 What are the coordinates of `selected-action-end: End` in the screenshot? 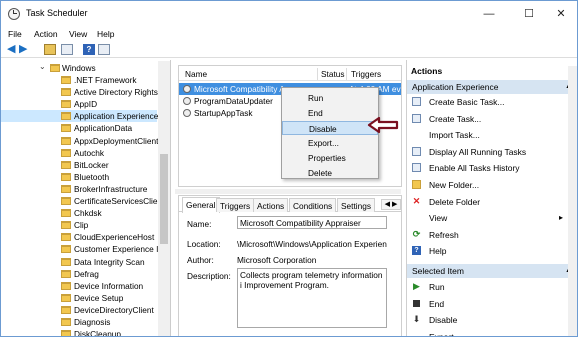 It's located at (490, 304).